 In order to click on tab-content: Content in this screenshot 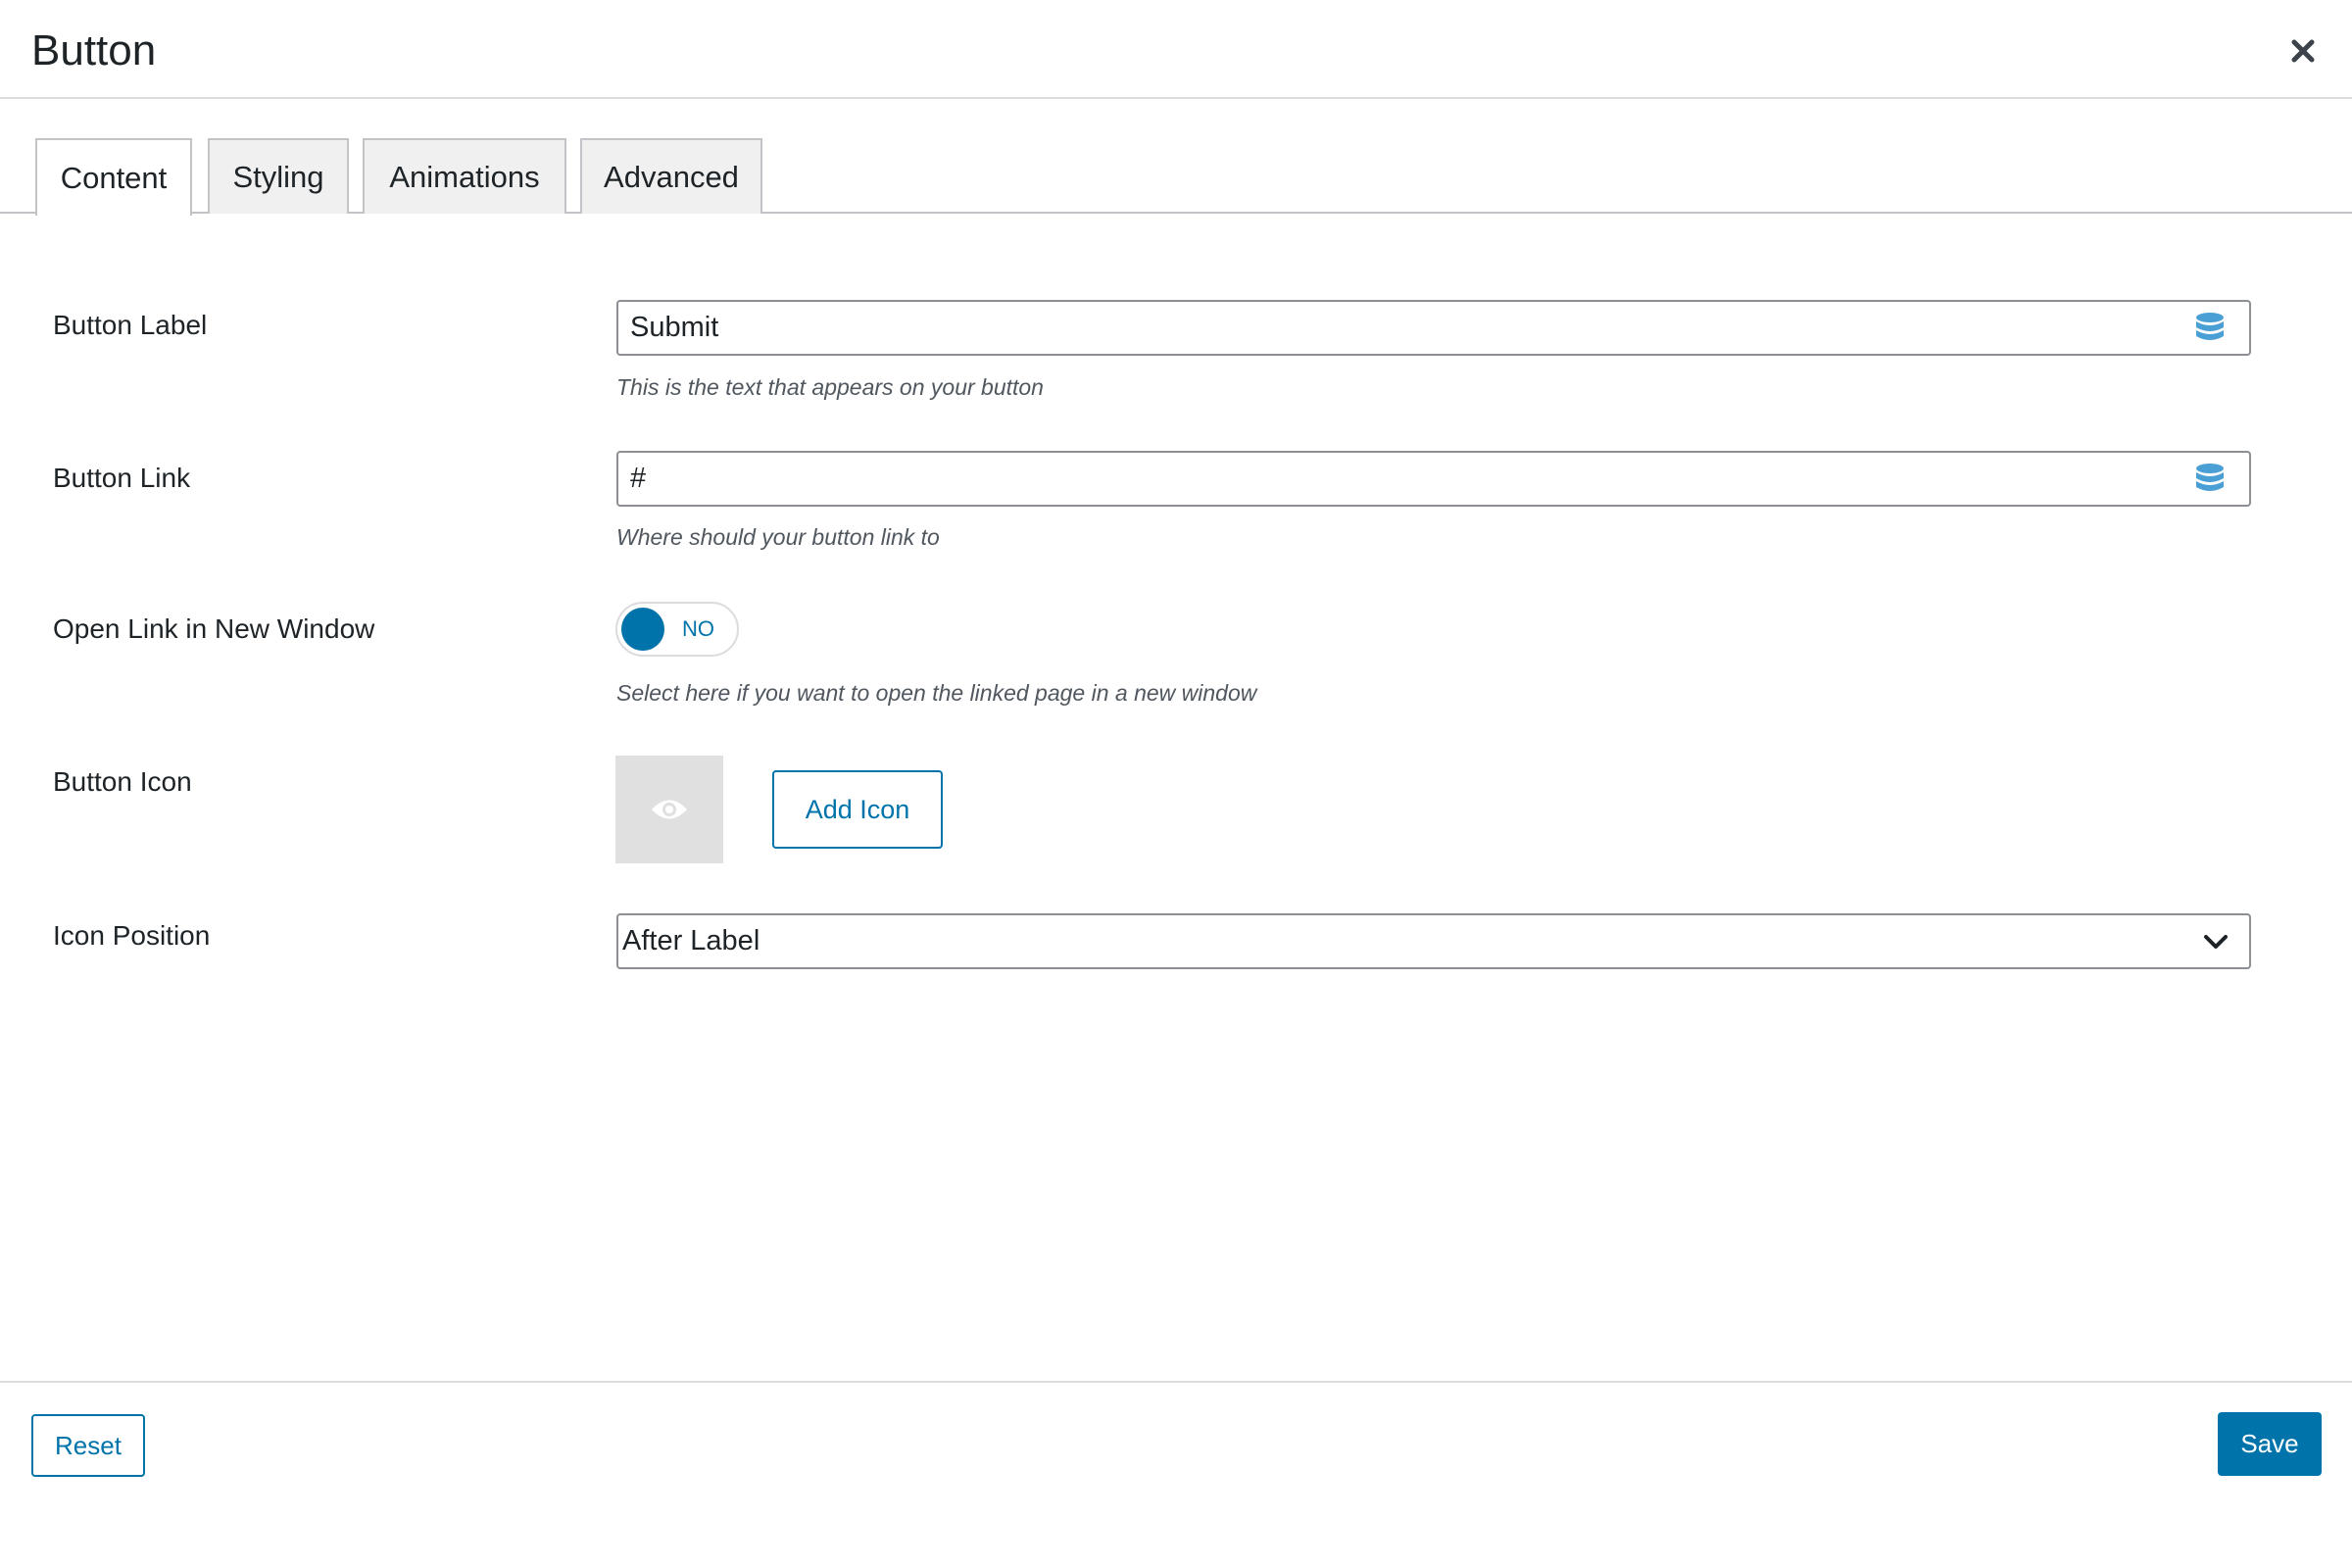, I will do `click(113, 177)`.